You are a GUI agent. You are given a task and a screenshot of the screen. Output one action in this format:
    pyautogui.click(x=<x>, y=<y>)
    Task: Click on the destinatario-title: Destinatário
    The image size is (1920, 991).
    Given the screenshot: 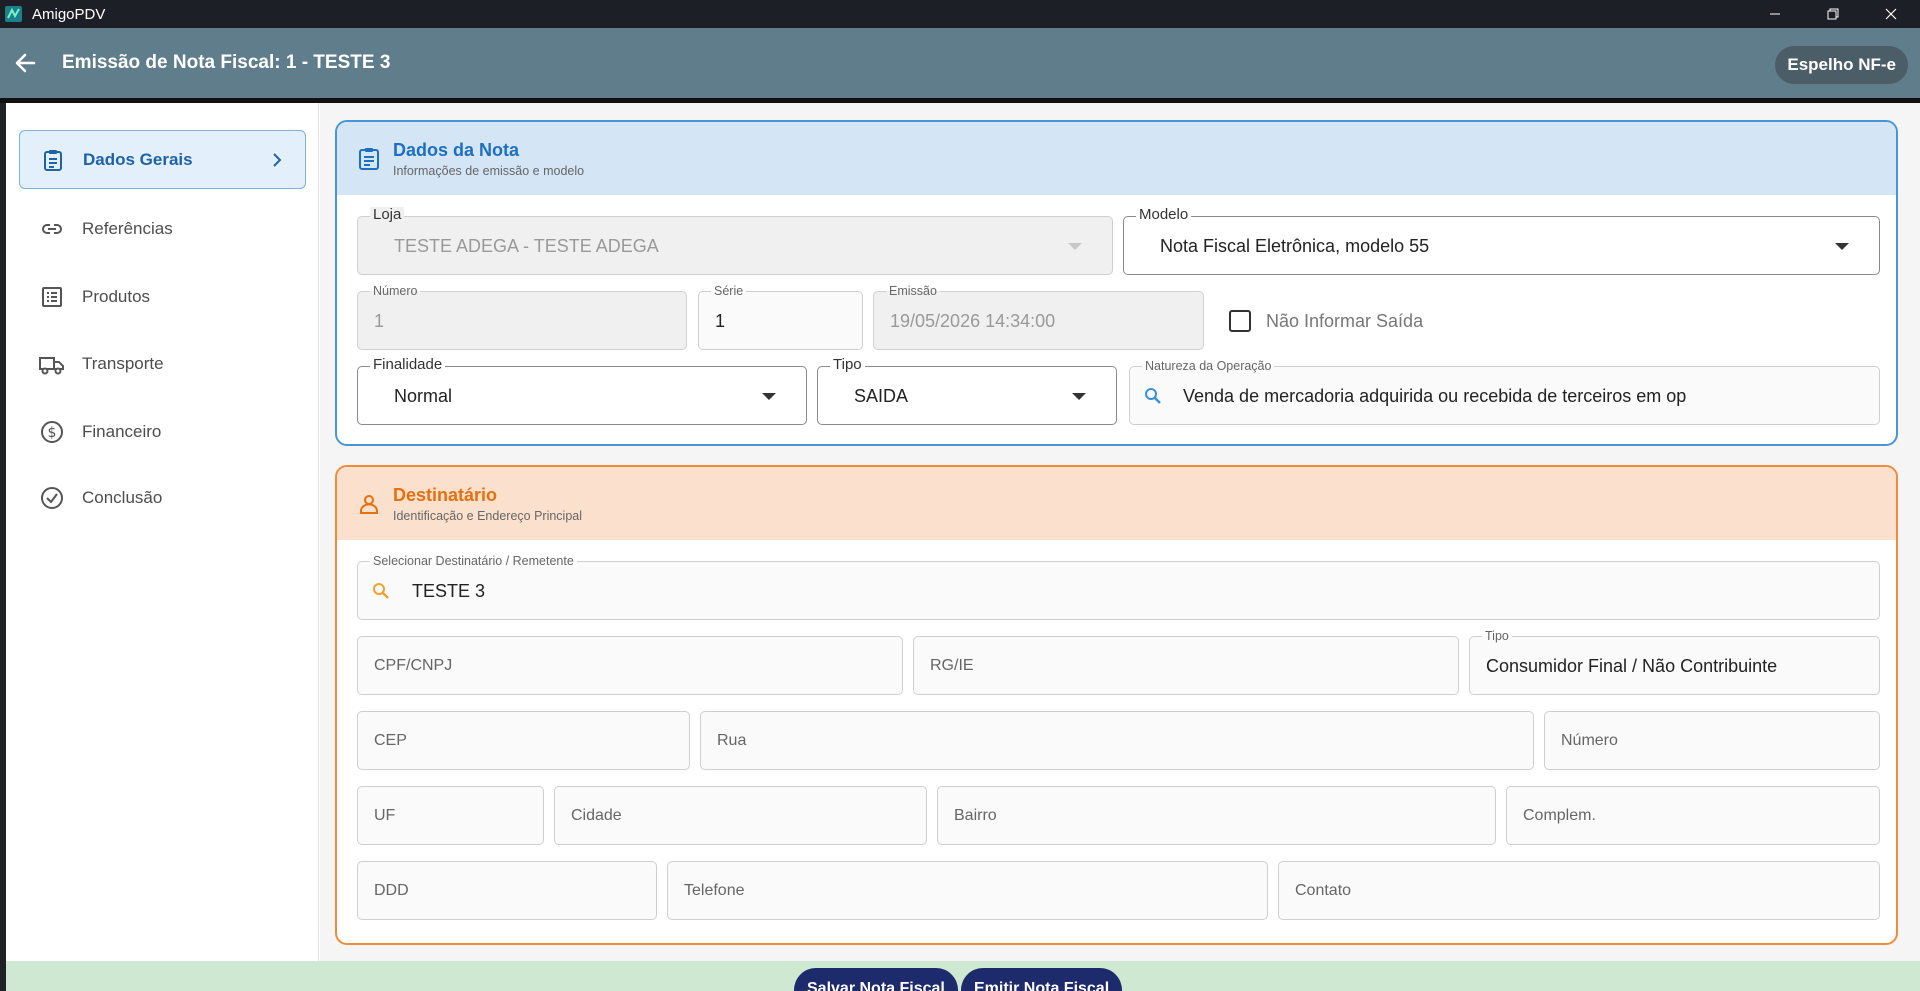 What is the action you would take?
    pyautogui.click(x=445, y=494)
    